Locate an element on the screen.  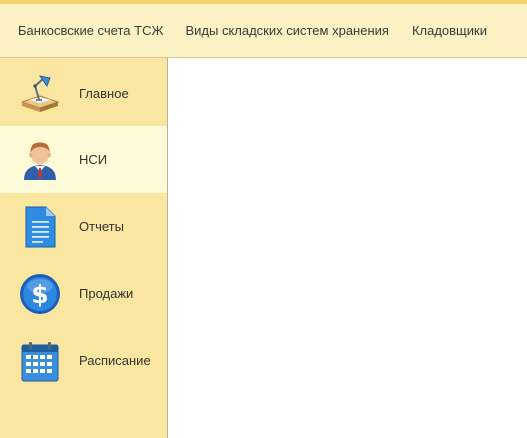
sidebar-item-nsi: НСИ is located at coordinates (83, 159).